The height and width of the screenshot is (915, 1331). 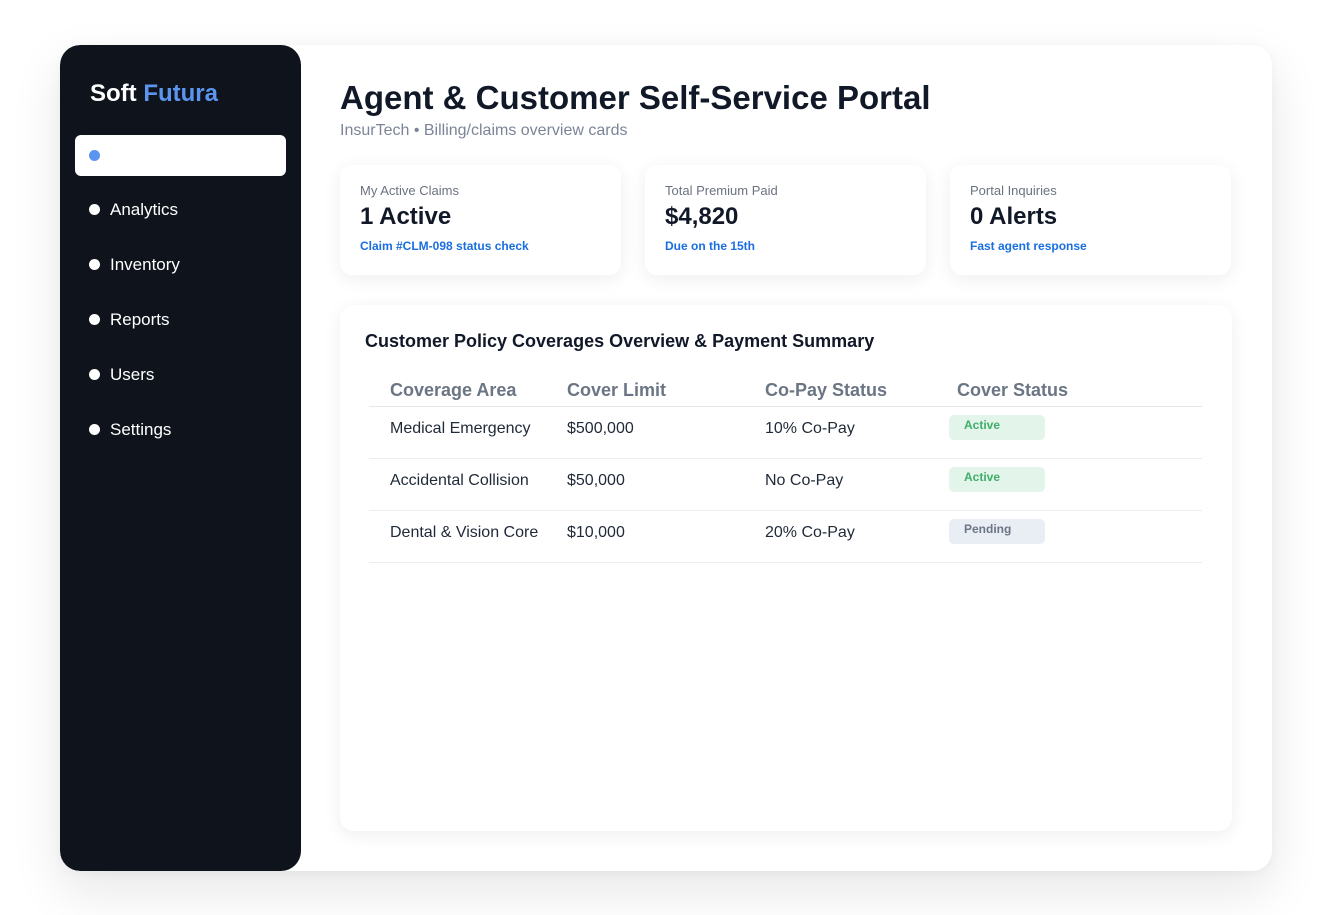 I want to click on card-label: Portal Inquiries, so click(x=1013, y=190).